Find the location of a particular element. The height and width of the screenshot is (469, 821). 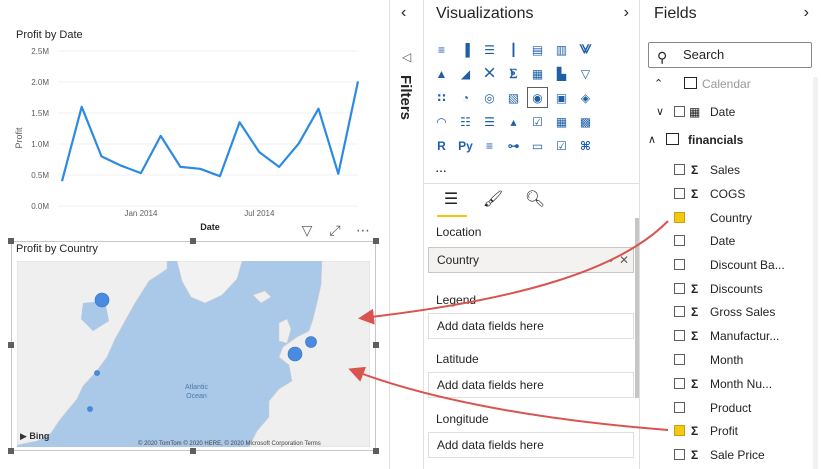

fields-scrollbar is located at coordinates (815, 273).